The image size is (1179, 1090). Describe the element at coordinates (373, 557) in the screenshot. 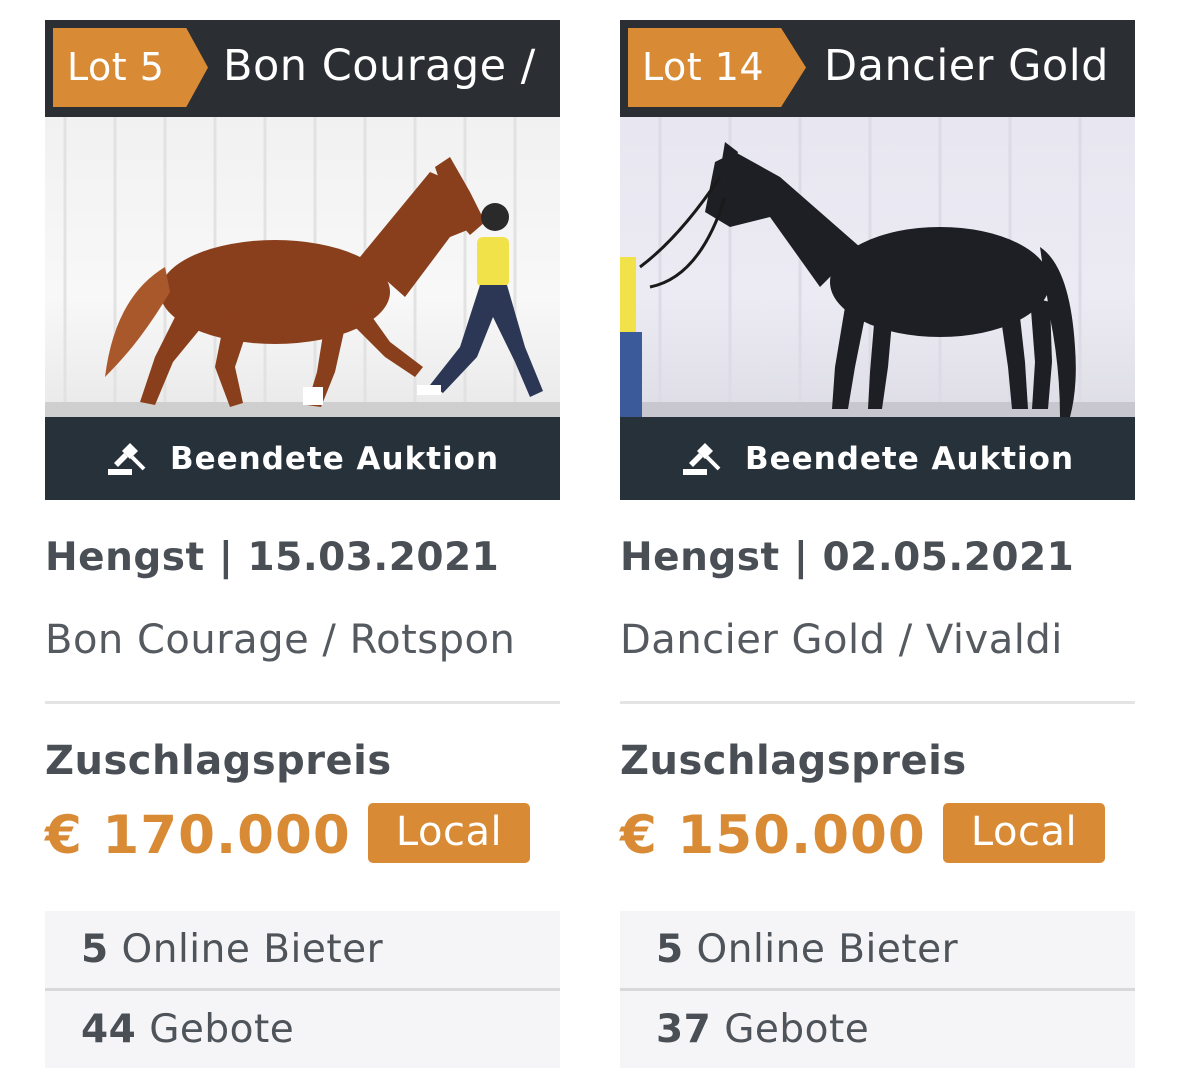

I see `horse-birthdate: 15.03.2021` at that location.